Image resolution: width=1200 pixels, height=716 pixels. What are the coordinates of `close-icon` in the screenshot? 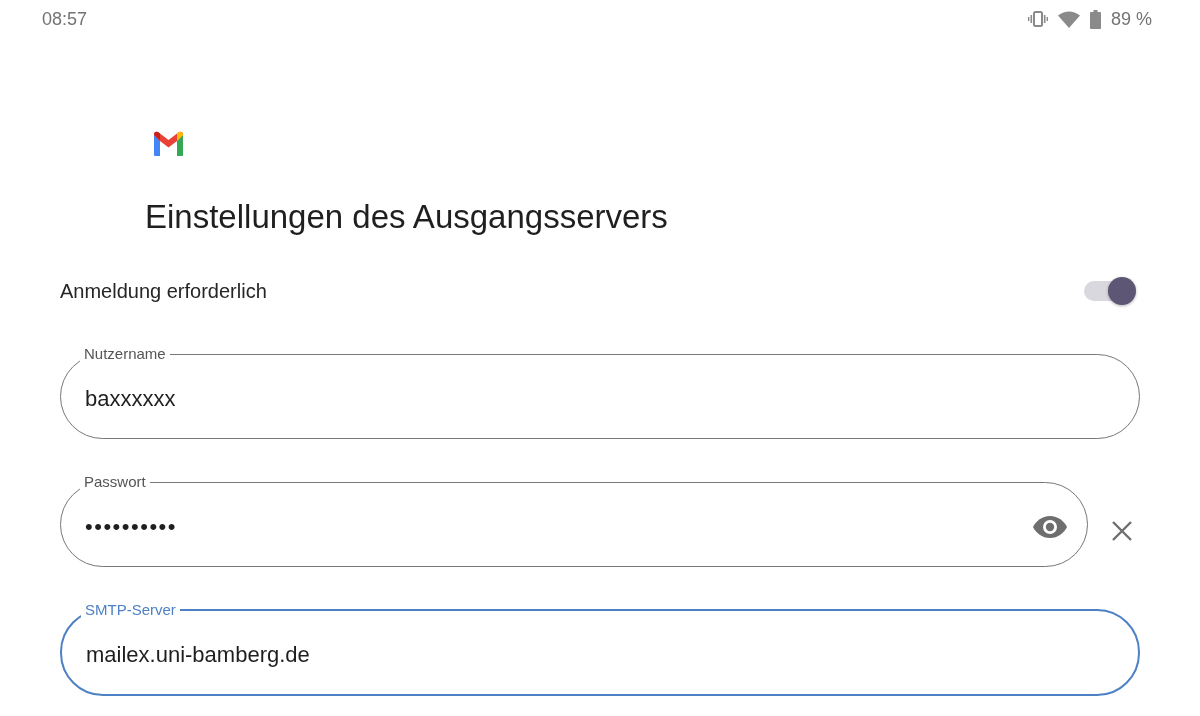 It's located at (1122, 531).